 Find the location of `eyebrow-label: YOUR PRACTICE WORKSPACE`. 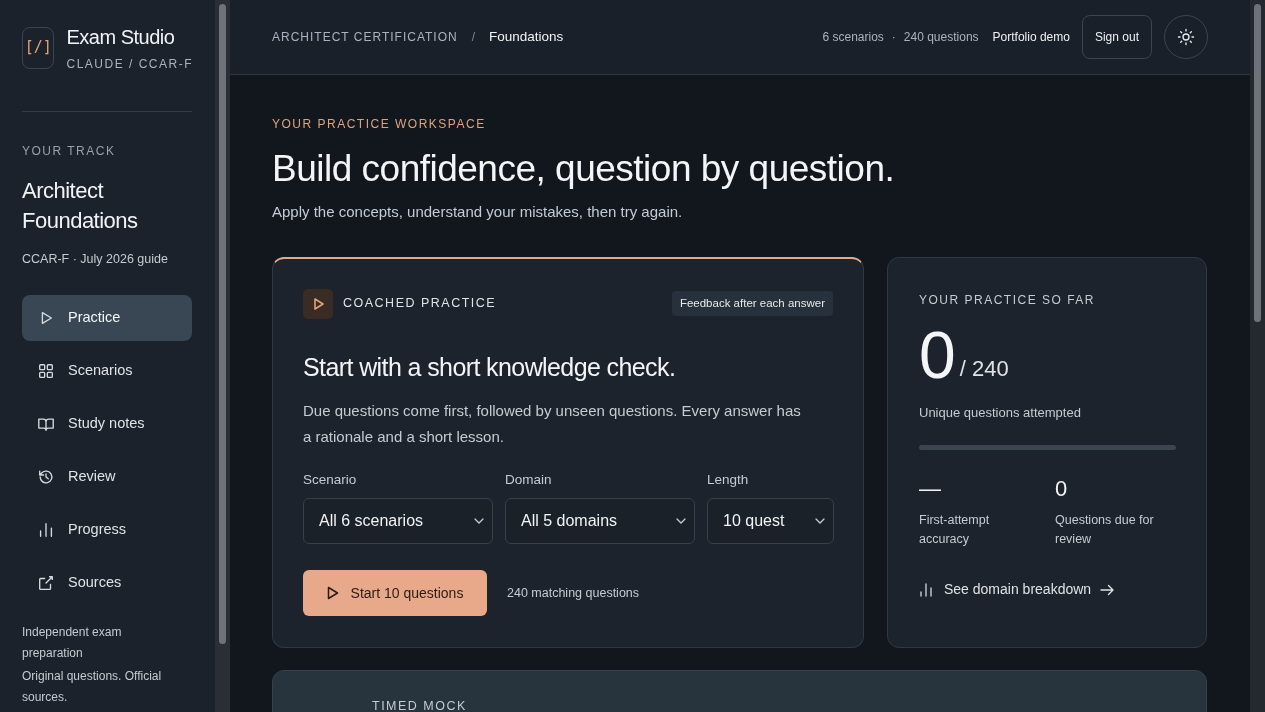

eyebrow-label: YOUR PRACTICE WORKSPACE is located at coordinates (379, 124).